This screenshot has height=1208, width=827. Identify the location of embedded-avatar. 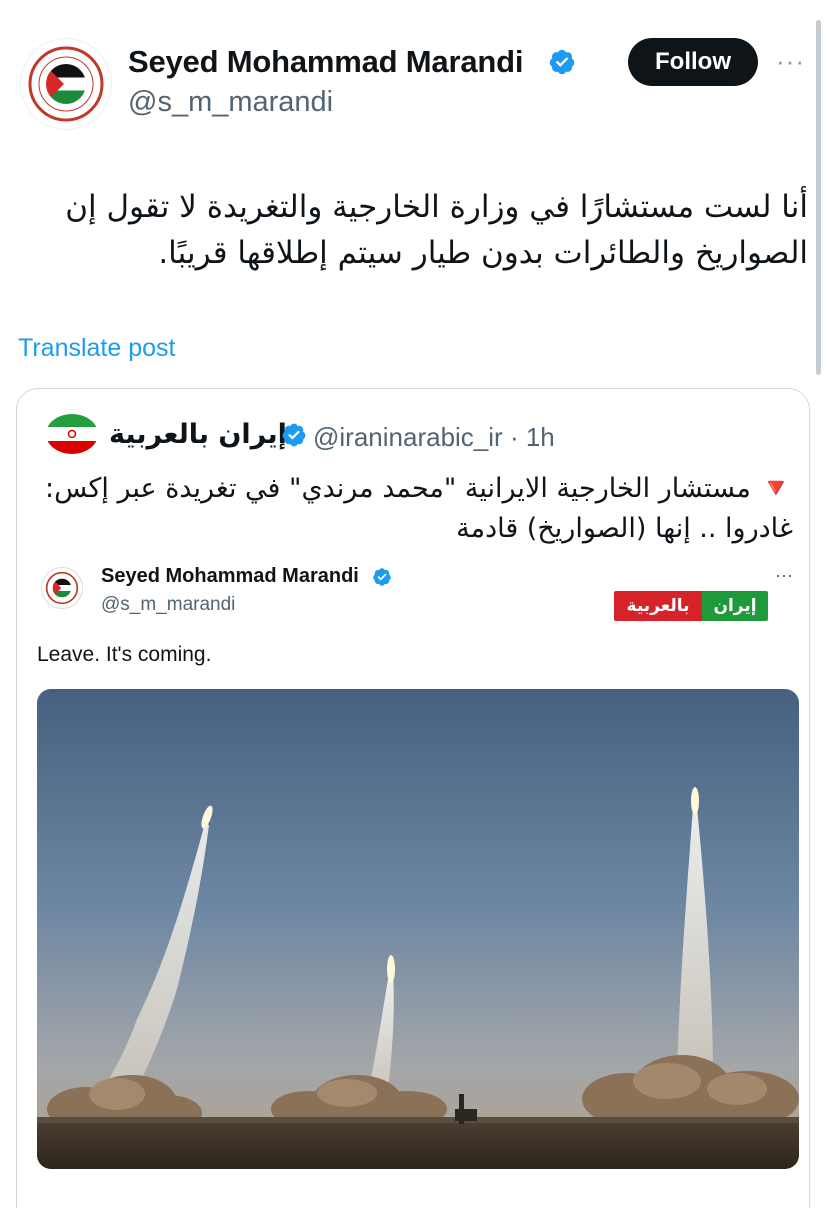
(62, 588).